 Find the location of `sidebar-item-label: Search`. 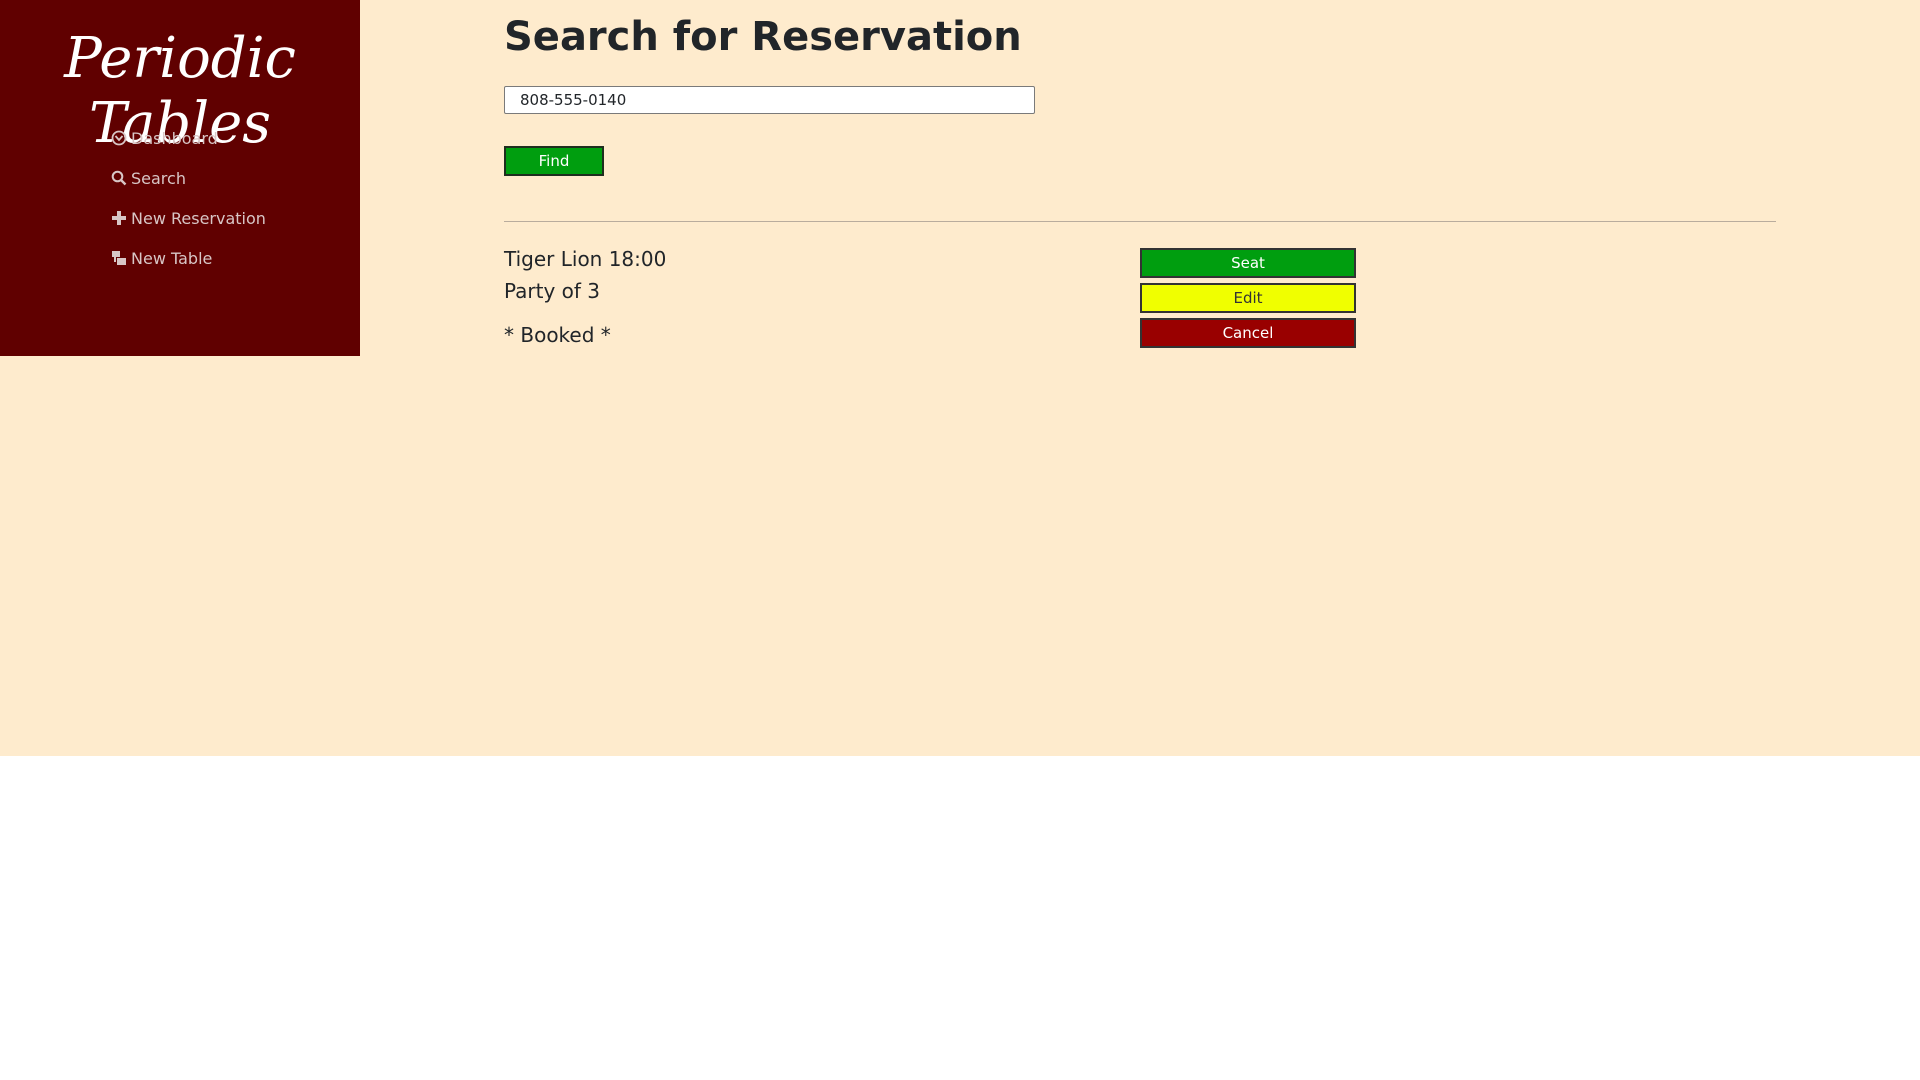

sidebar-item-label: Search is located at coordinates (158, 178).